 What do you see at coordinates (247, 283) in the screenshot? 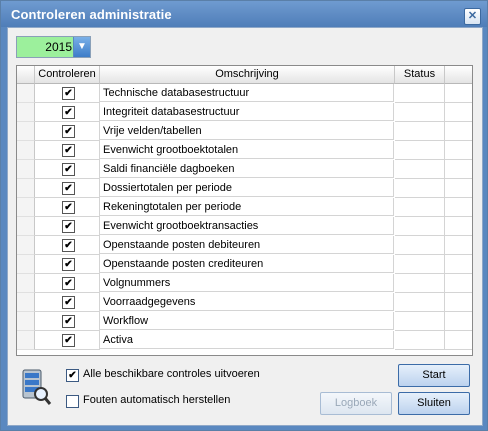
I see `description-cell: Volgnummers` at bounding box center [247, 283].